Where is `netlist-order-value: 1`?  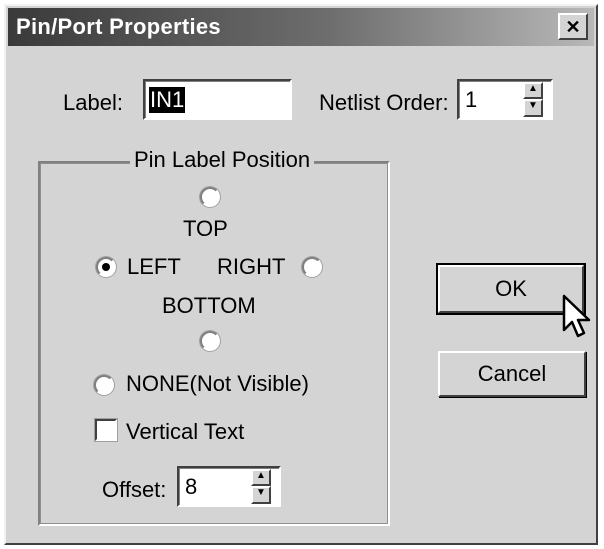
netlist-order-value: 1 is located at coordinates (471, 99).